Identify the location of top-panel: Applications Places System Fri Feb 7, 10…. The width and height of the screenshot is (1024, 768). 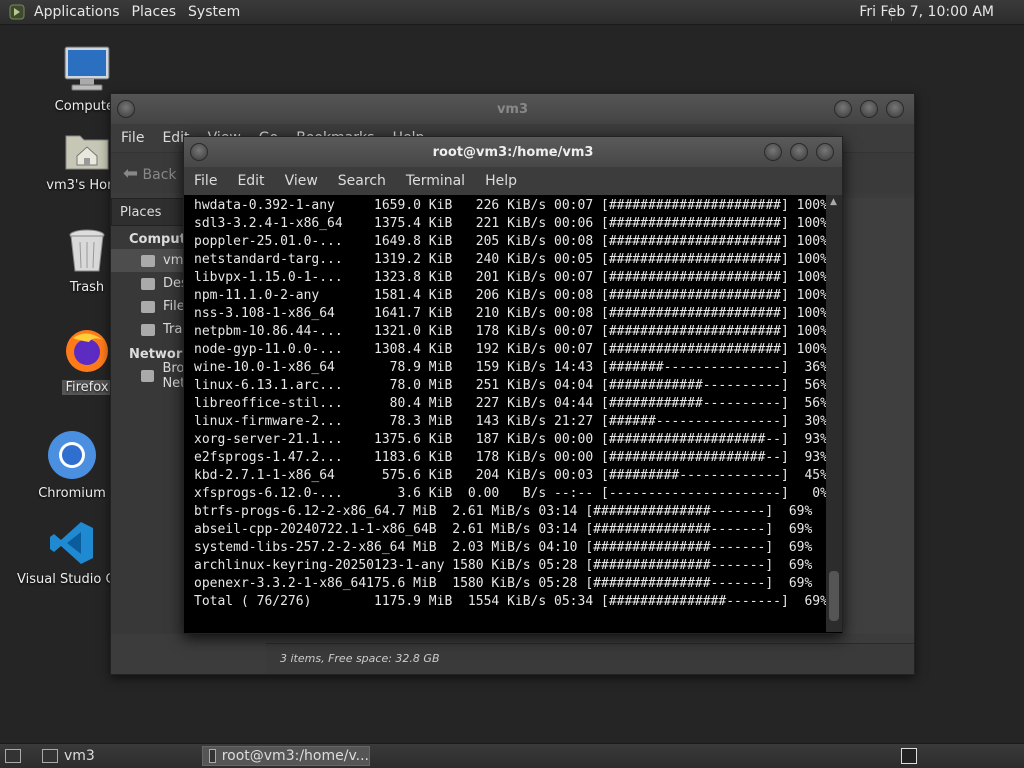
(512, 12).